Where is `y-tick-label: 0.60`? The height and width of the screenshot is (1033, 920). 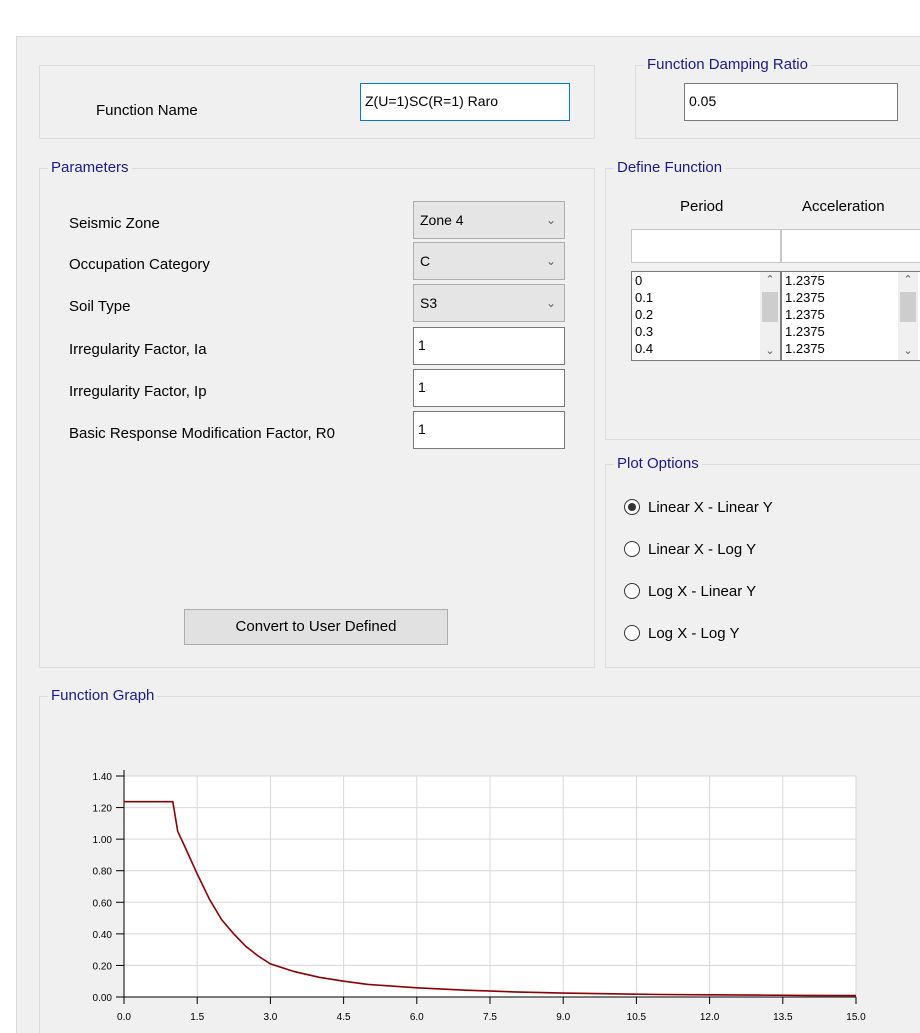
y-tick-label: 0.60 is located at coordinates (103, 903).